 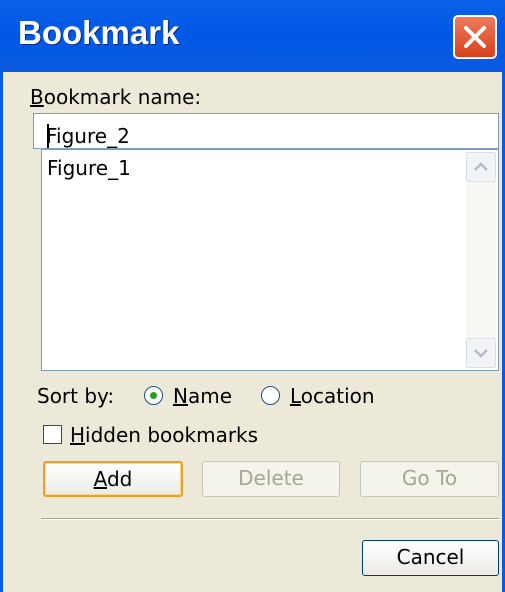 What do you see at coordinates (164, 435) in the screenshot?
I see `hidden-bookmarks-label: Hidden bookmarks` at bounding box center [164, 435].